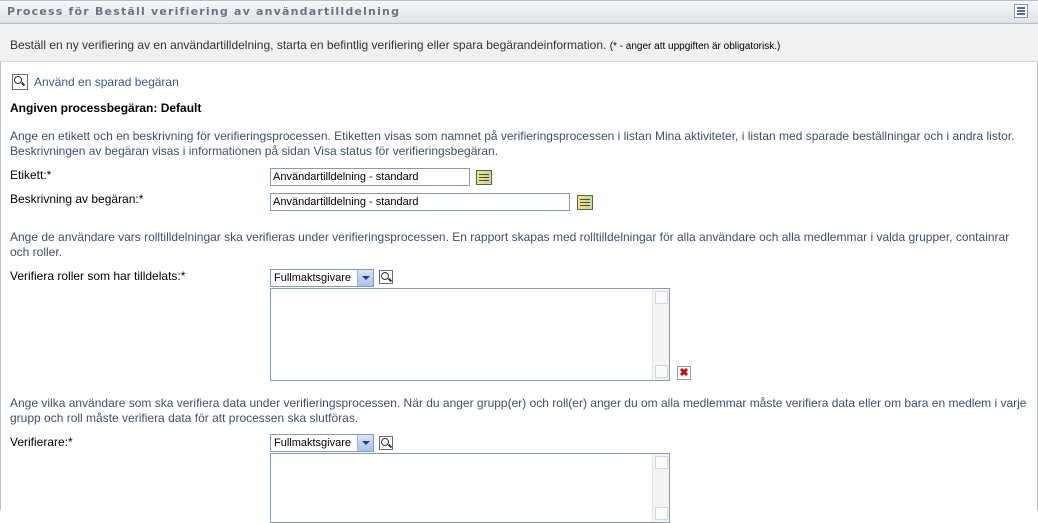 Image resolution: width=1038 pixels, height=523 pixels. Describe the element at coordinates (20, 82) in the screenshot. I see `magnifier-icon` at that location.